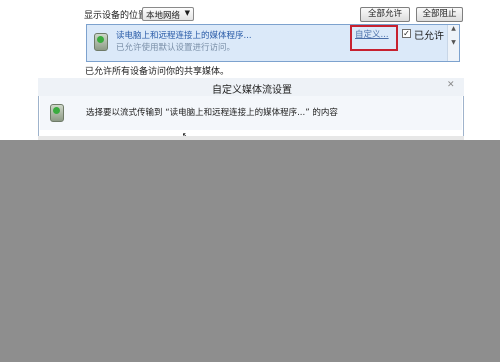  What do you see at coordinates (453, 43) in the screenshot?
I see `scrollbar: ▲ ▼` at bounding box center [453, 43].